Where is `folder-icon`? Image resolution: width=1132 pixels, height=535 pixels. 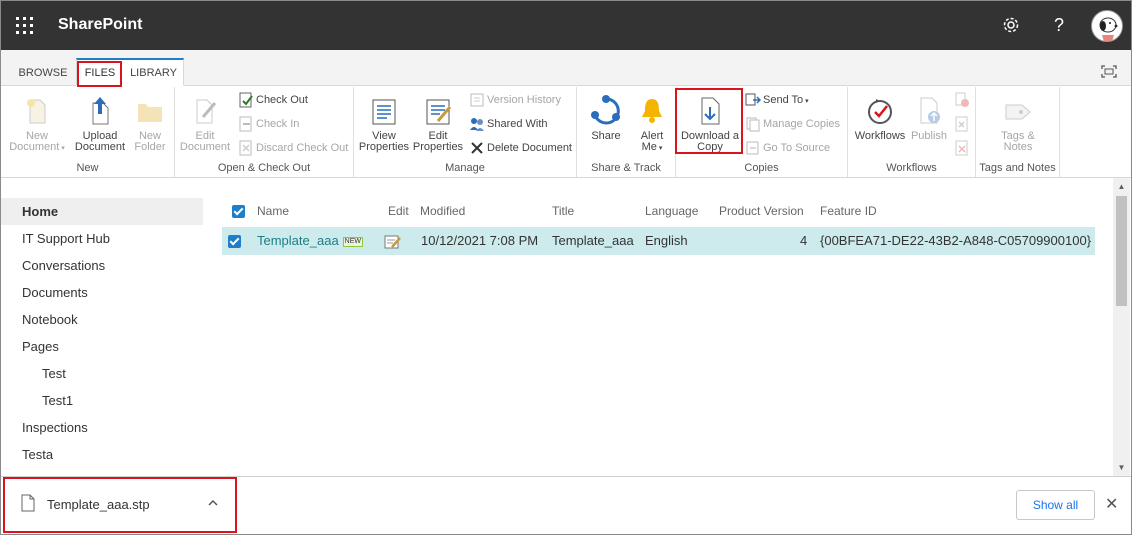 folder-icon is located at coordinates (150, 111).